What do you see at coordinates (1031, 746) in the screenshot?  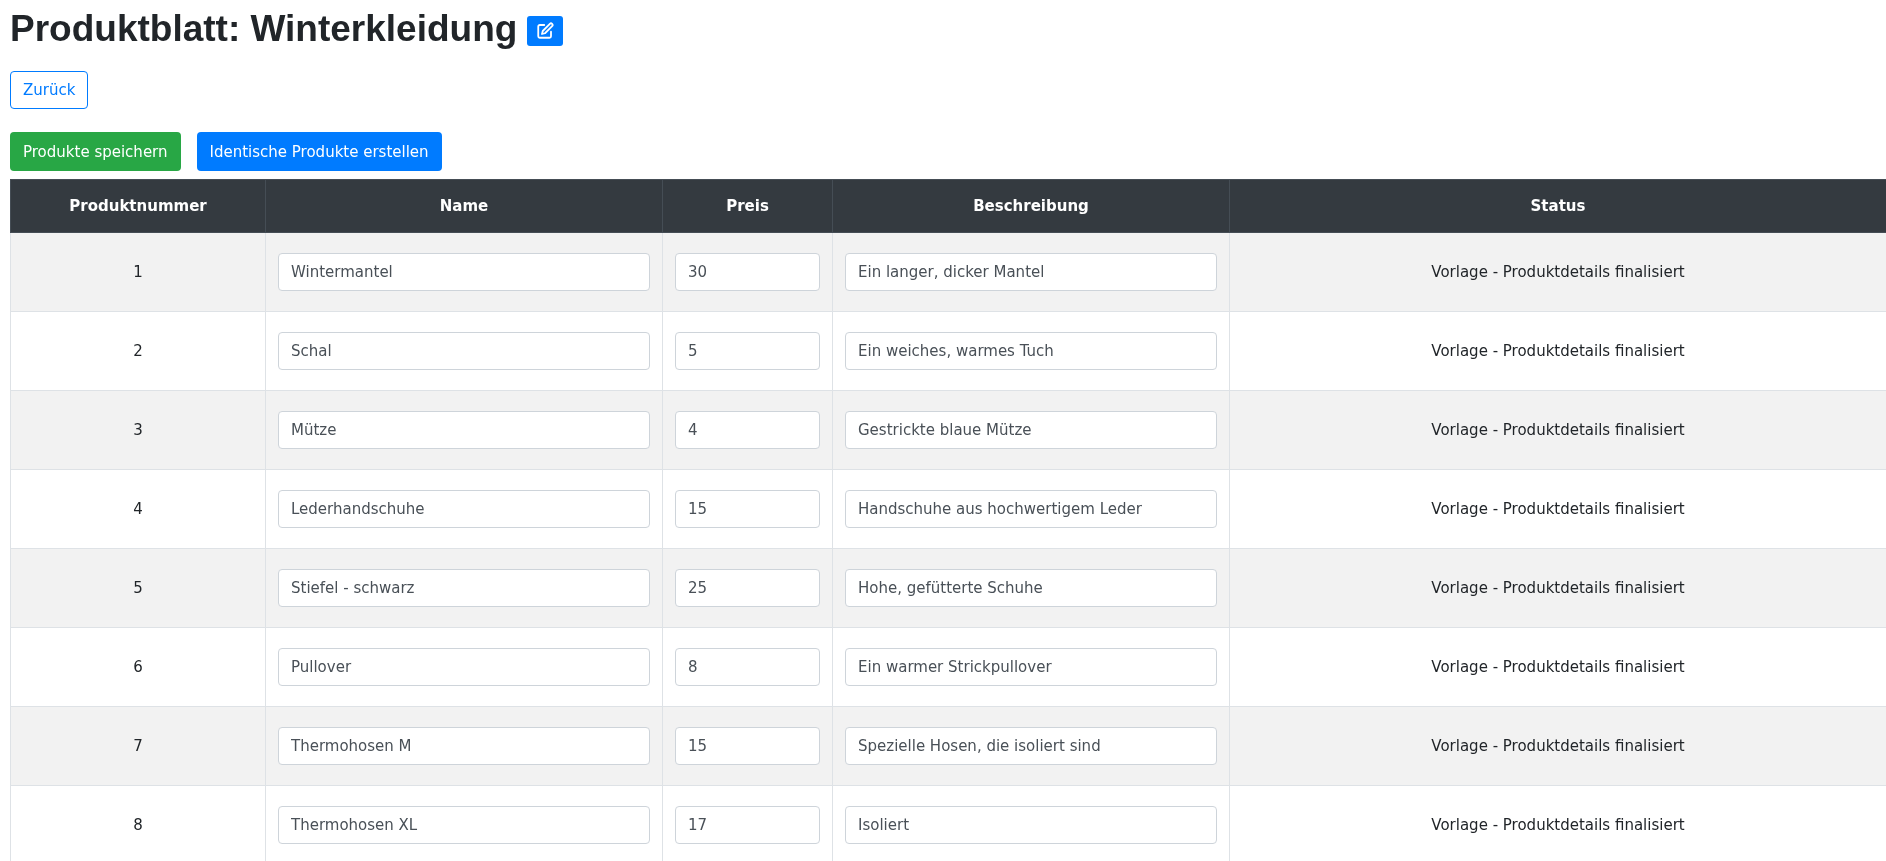 I see `description-field: Spezielle Hosen, die isoliert sind` at bounding box center [1031, 746].